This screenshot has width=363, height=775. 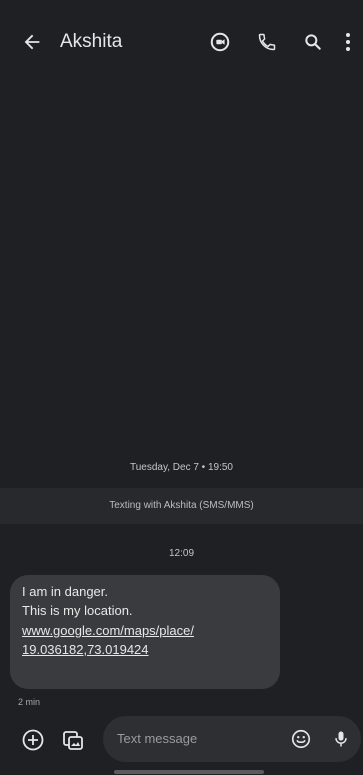 What do you see at coordinates (189, 772) in the screenshot?
I see `gesture-nav-bar` at bounding box center [189, 772].